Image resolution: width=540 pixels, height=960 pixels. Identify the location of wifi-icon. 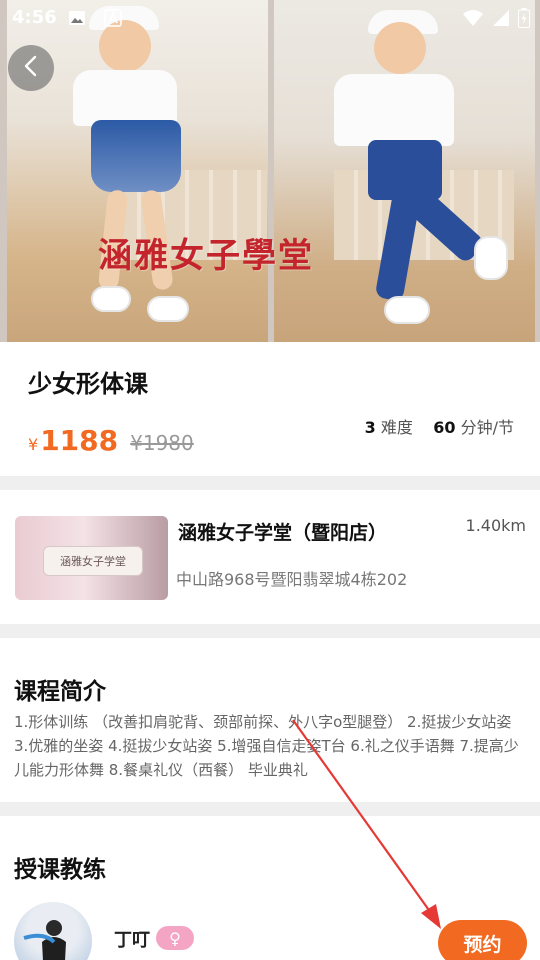
(473, 20).